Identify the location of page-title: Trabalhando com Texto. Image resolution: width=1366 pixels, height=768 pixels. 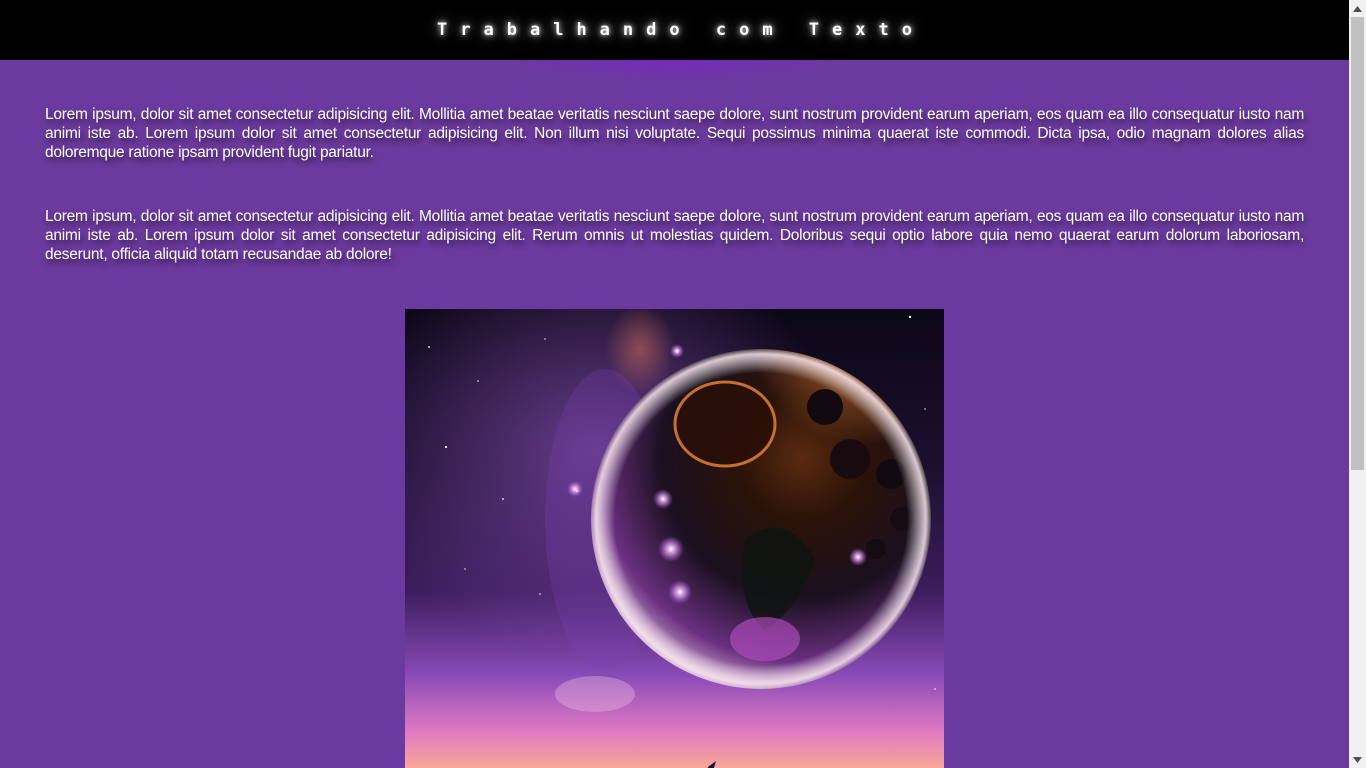
(681, 30).